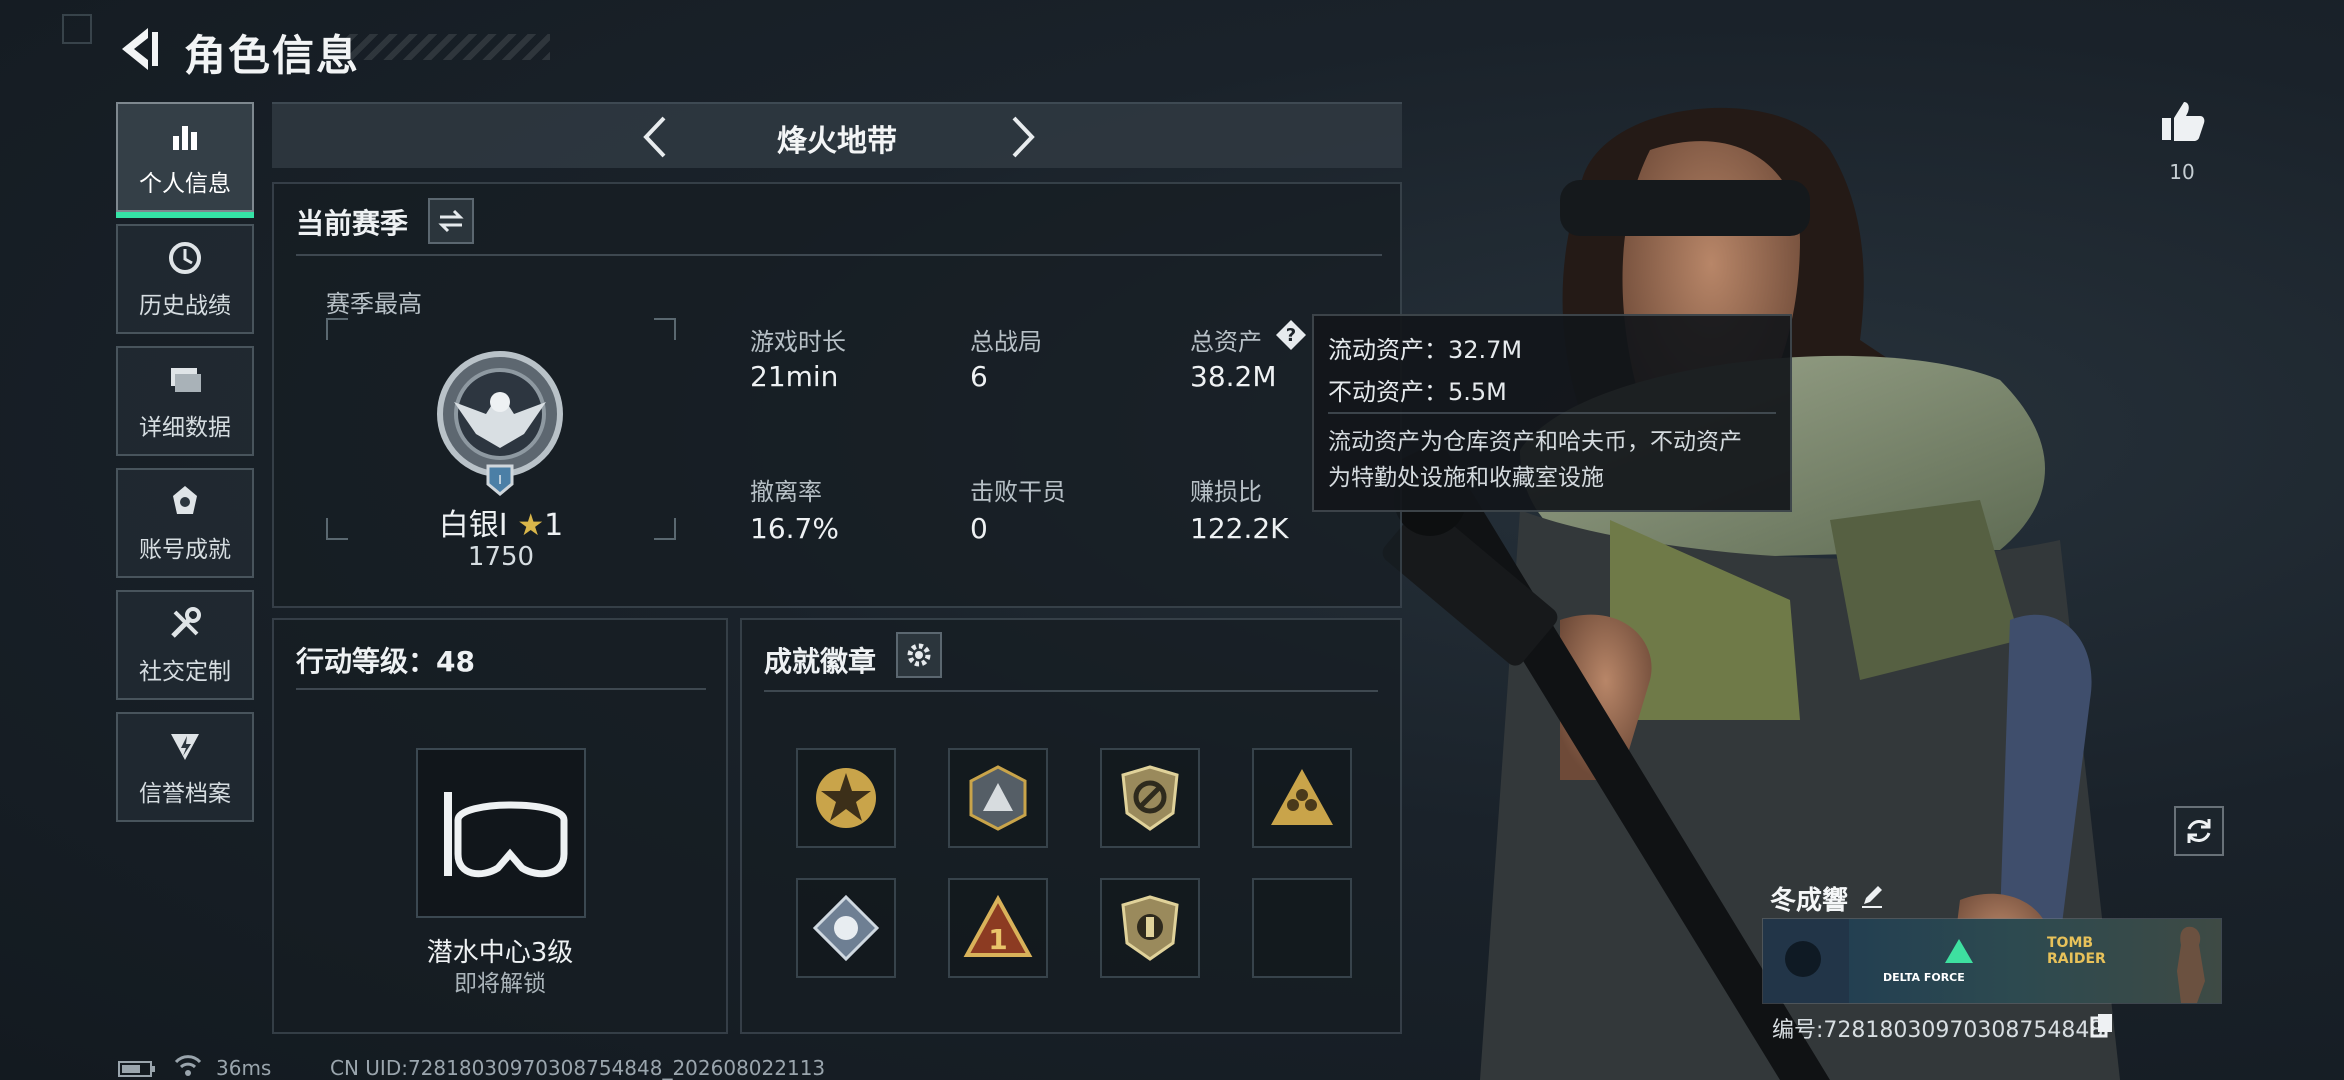 Image resolution: width=2344 pixels, height=1080 pixels. What do you see at coordinates (820, 661) in the screenshot?
I see `achievements-title: 成就徽章` at bounding box center [820, 661].